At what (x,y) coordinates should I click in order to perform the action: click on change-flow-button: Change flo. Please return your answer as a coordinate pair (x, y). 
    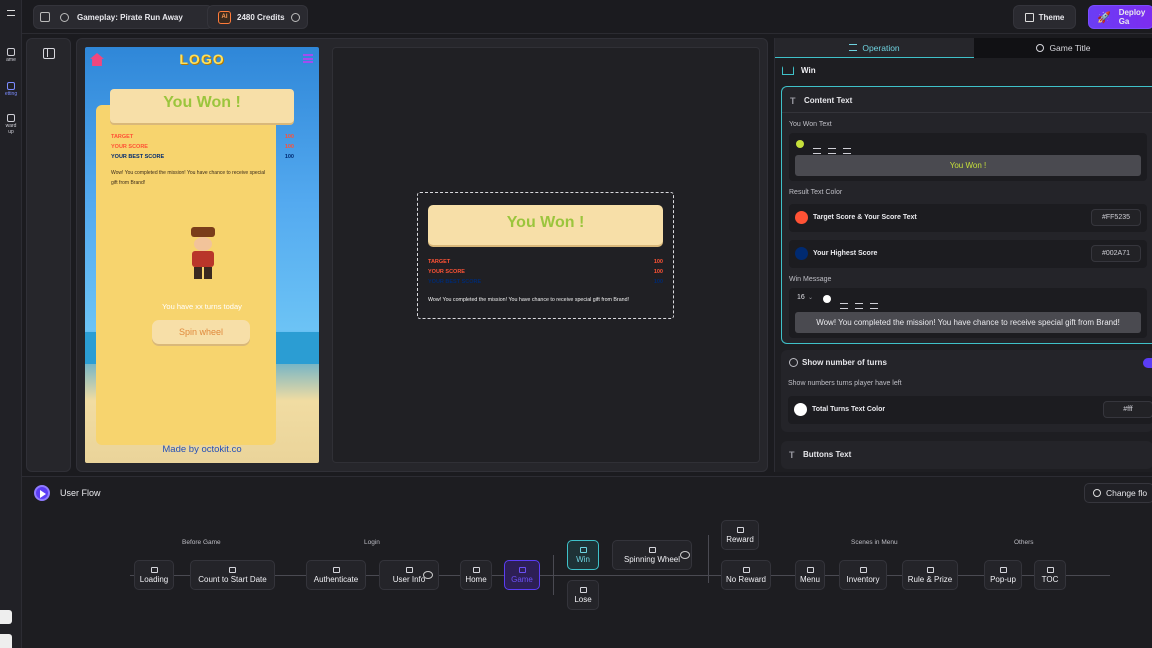
    Looking at the image, I should click on (1118, 493).